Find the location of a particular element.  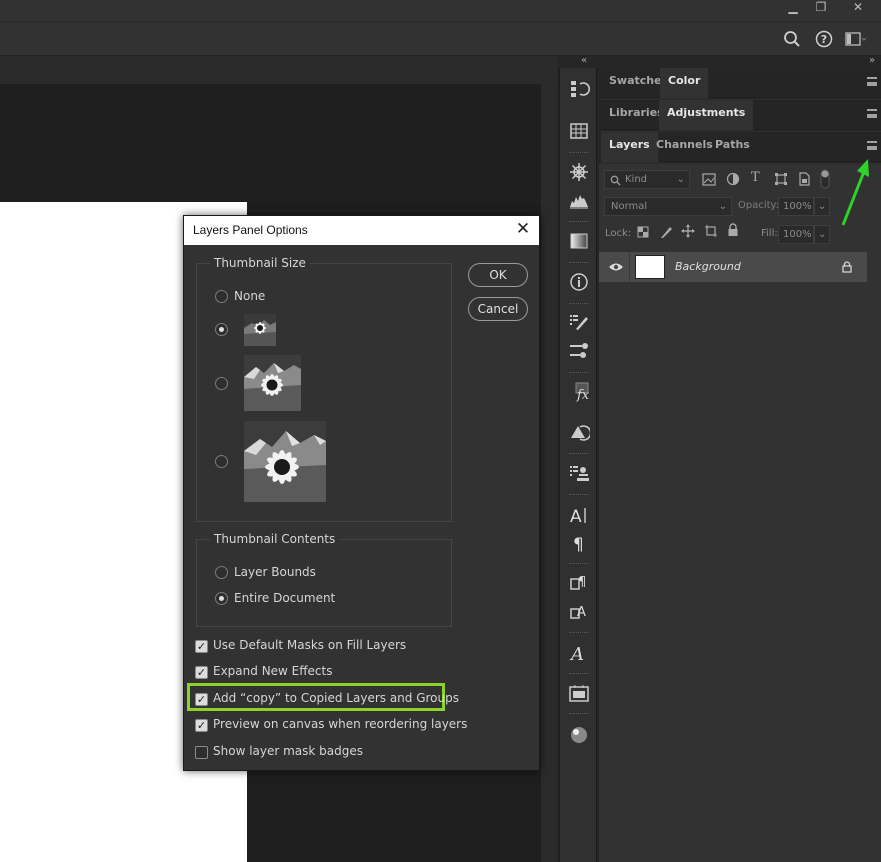

blend-mode-value: Normal is located at coordinates (629, 206).